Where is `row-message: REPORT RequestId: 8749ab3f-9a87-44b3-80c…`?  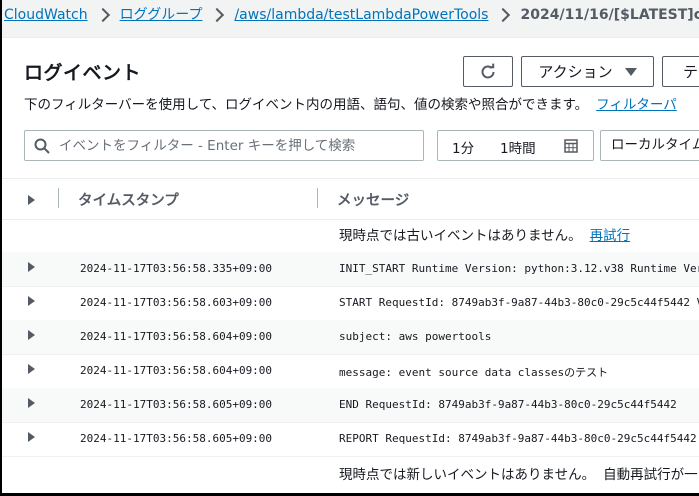 row-message: REPORT RequestId: 8749ab3f-9a87-44b3-80c… is located at coordinates (518, 438).